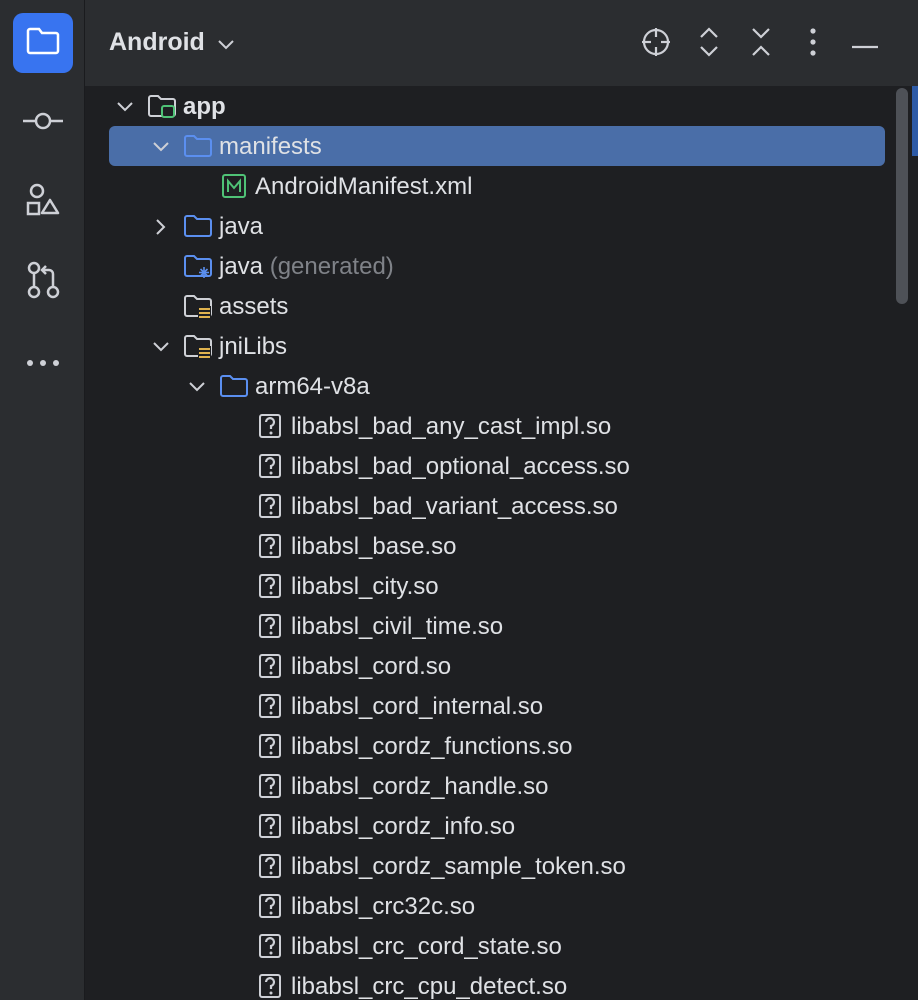  I want to click on more-horizontal-icon, so click(43, 362).